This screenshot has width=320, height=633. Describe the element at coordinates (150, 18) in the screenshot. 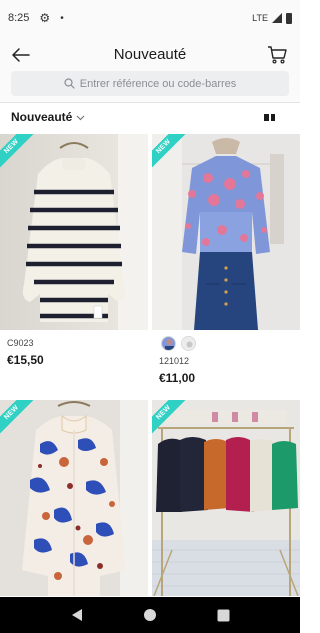

I see `status-bar: 8:25 ⚙ • LTE` at that location.